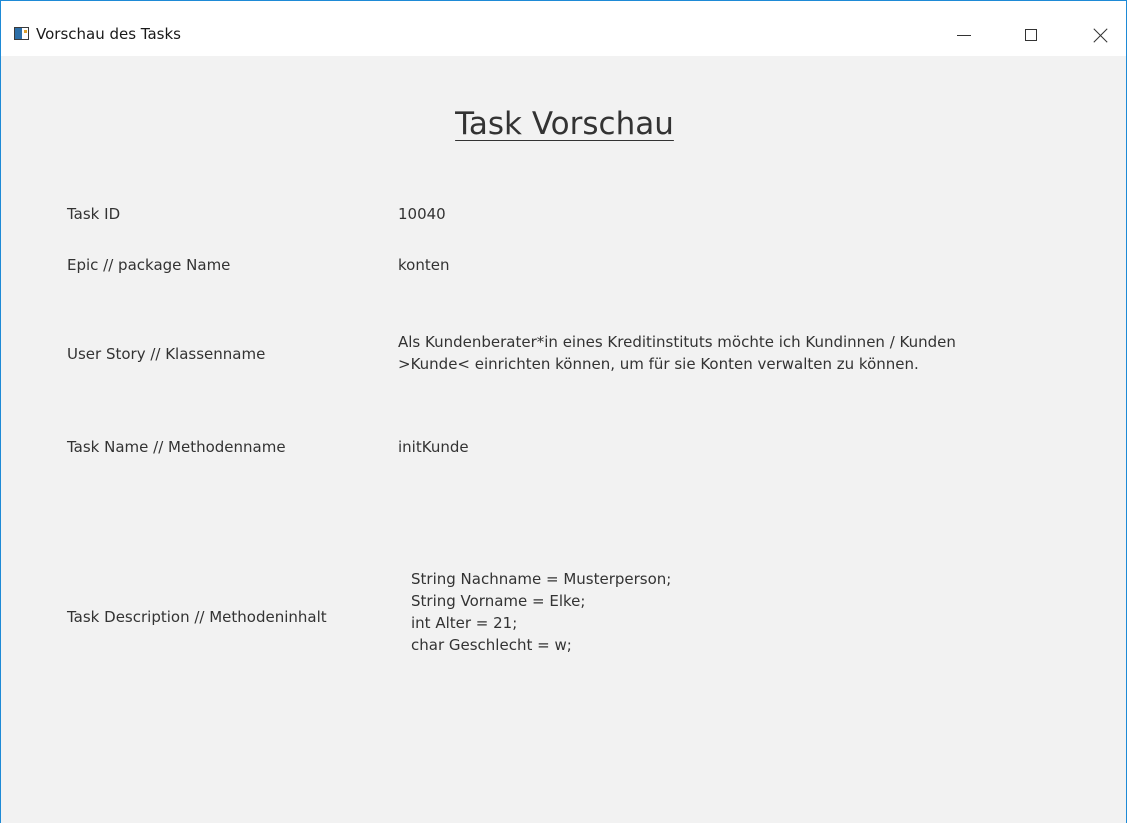 This screenshot has height=823, width=1127. What do you see at coordinates (176, 447) in the screenshot?
I see `task-name-label: Task Name // Methodenname` at bounding box center [176, 447].